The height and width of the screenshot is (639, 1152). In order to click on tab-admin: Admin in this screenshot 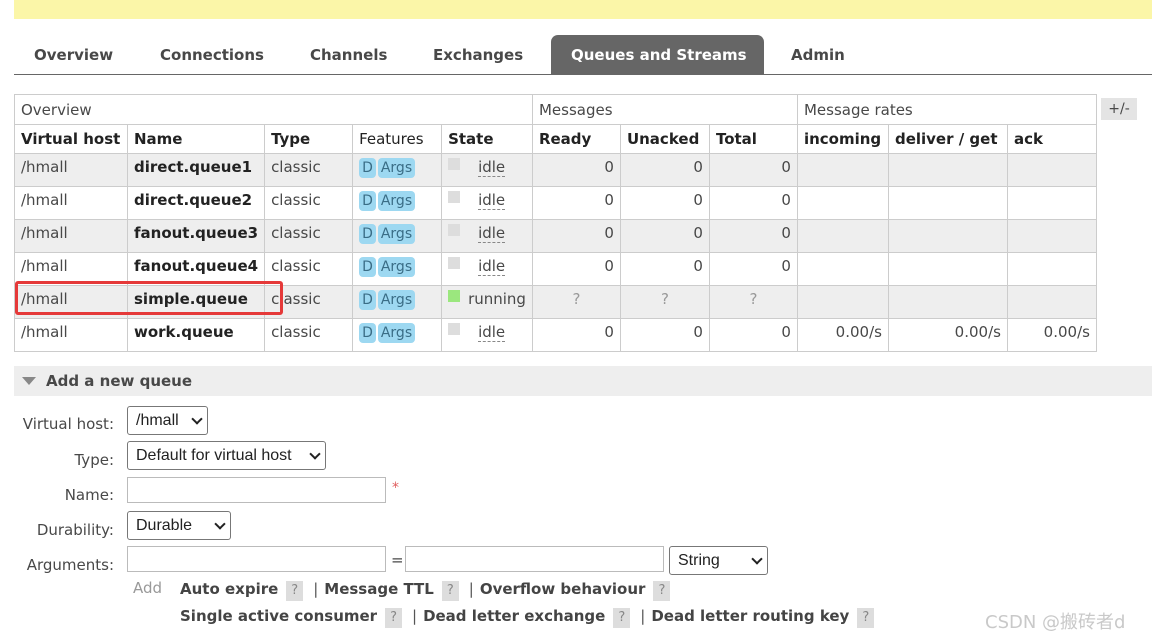, I will do `click(818, 54)`.